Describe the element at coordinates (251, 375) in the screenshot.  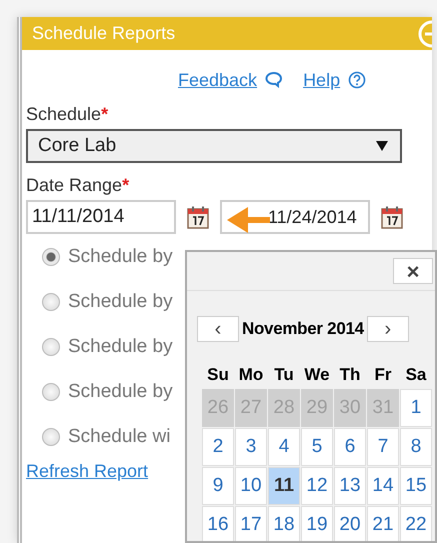
I see `weekday-label: Mo` at that location.